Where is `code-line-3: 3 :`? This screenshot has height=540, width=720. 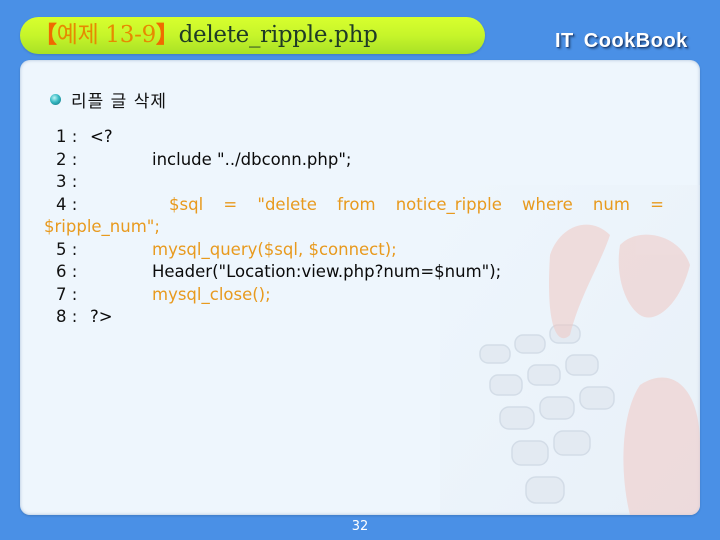 code-line-3: 3 : is located at coordinates (364, 182).